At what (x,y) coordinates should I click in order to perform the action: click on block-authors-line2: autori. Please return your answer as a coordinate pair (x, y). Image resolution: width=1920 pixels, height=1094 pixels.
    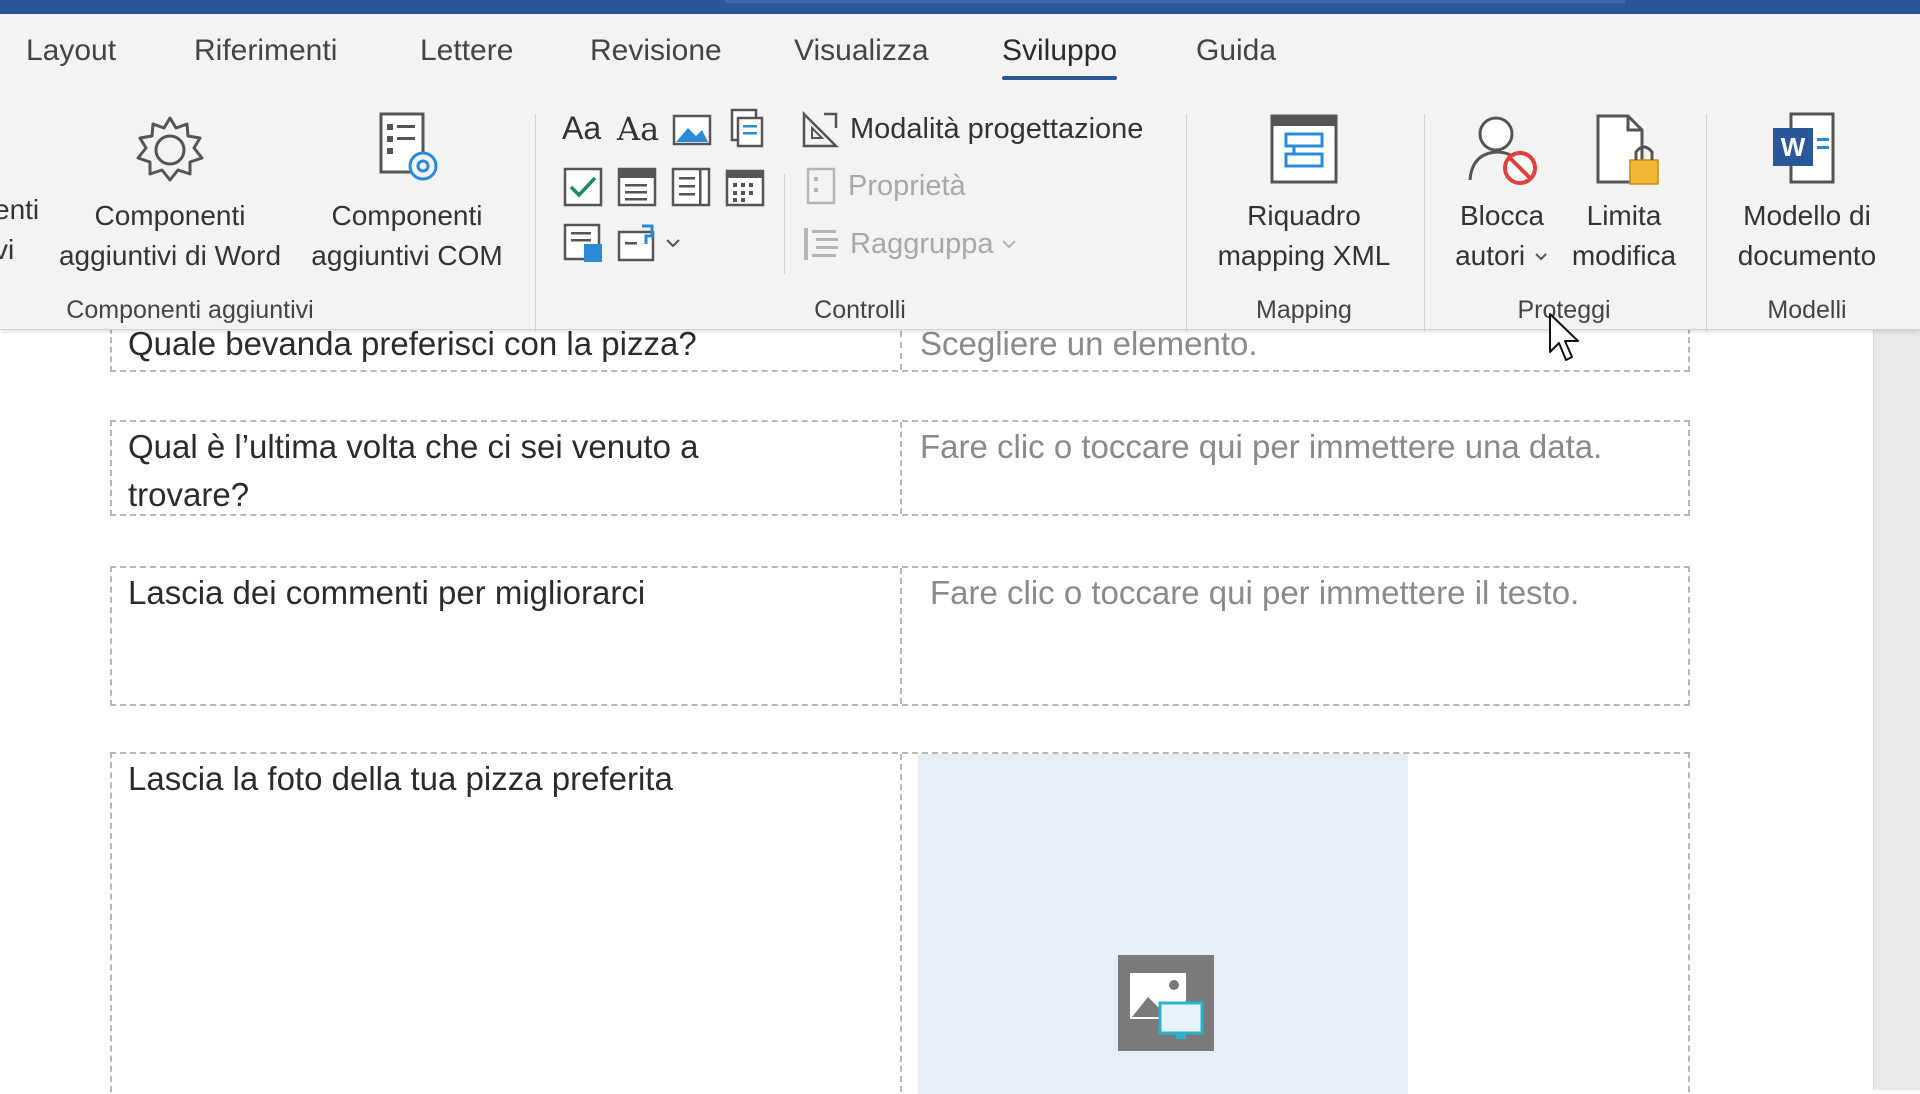
    Looking at the image, I should click on (1490, 255).